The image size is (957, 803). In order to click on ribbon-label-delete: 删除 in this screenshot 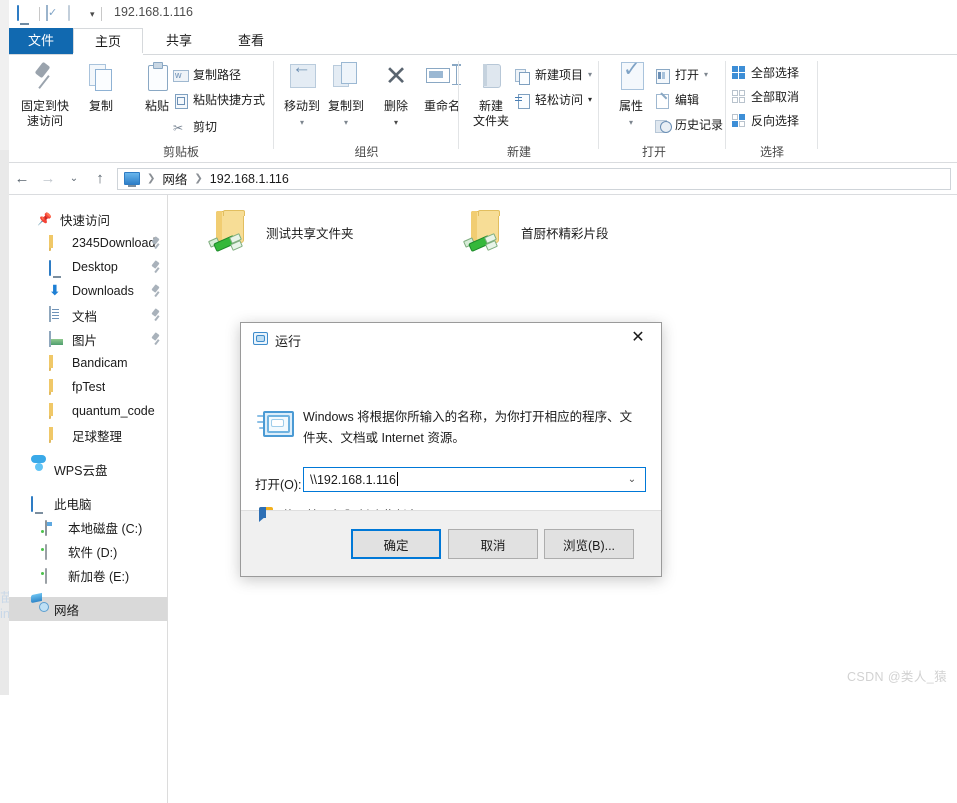, I will do `click(395, 106)`.